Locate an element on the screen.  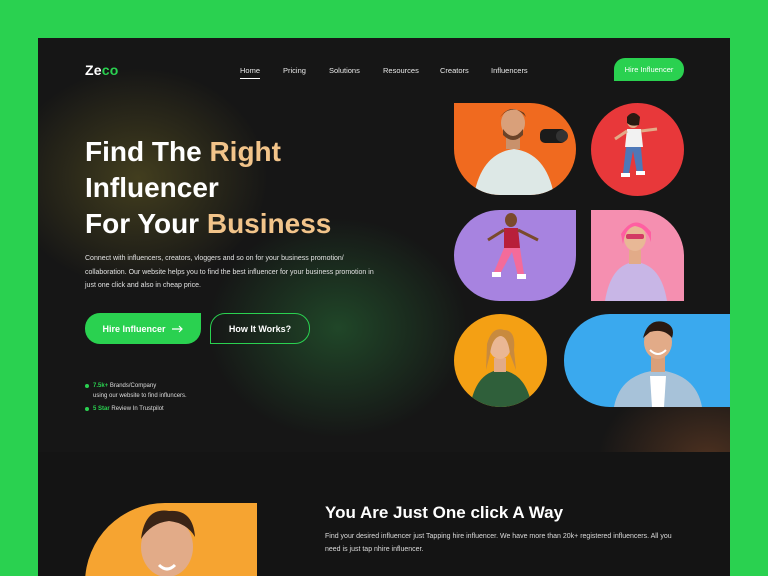
hire-influencer-nav-button: Hire Influencer is located at coordinates (649, 69).